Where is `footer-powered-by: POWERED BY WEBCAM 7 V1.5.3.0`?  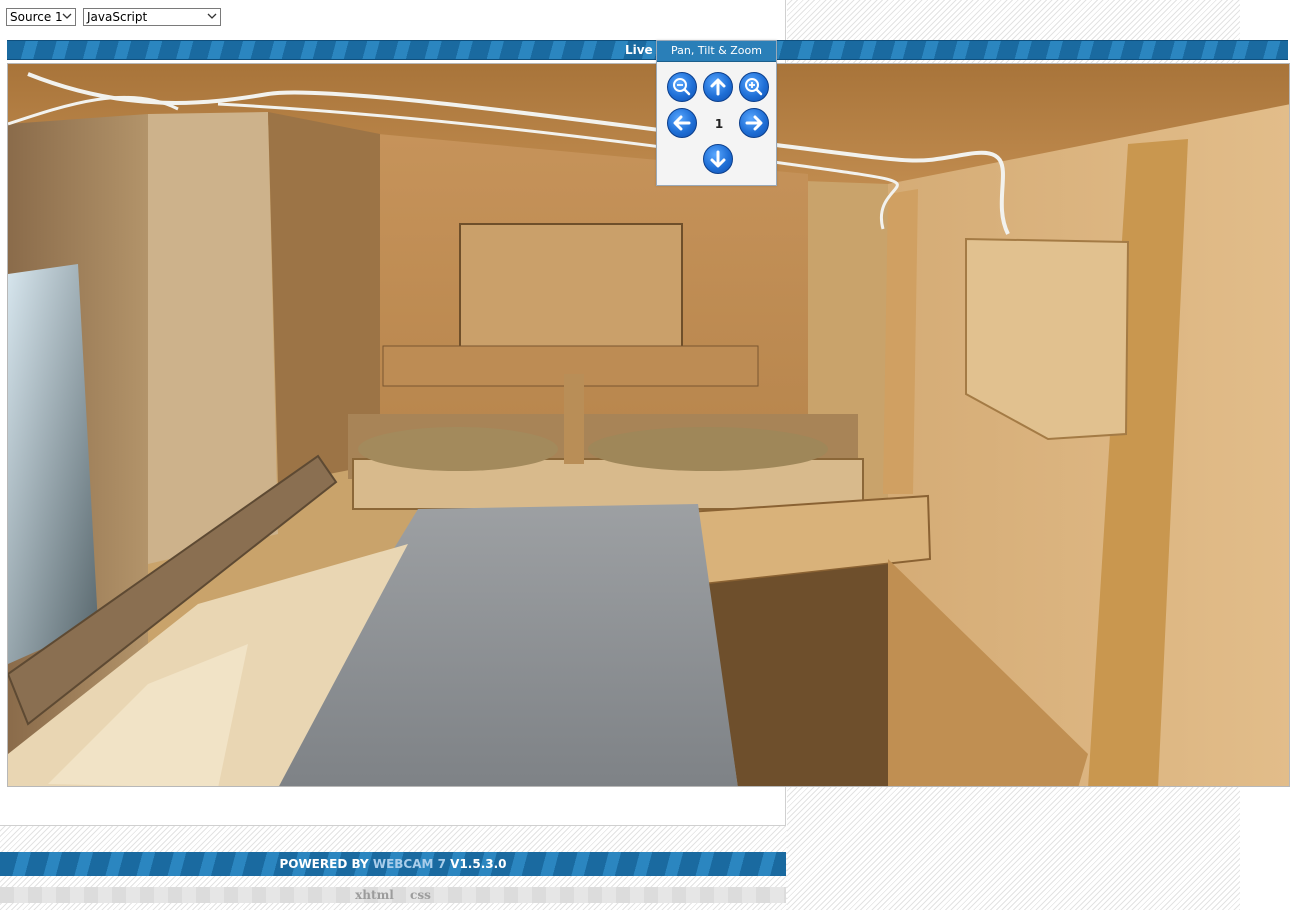
footer-powered-by: POWERED BY WEBCAM 7 V1.5.3.0 is located at coordinates (393, 864).